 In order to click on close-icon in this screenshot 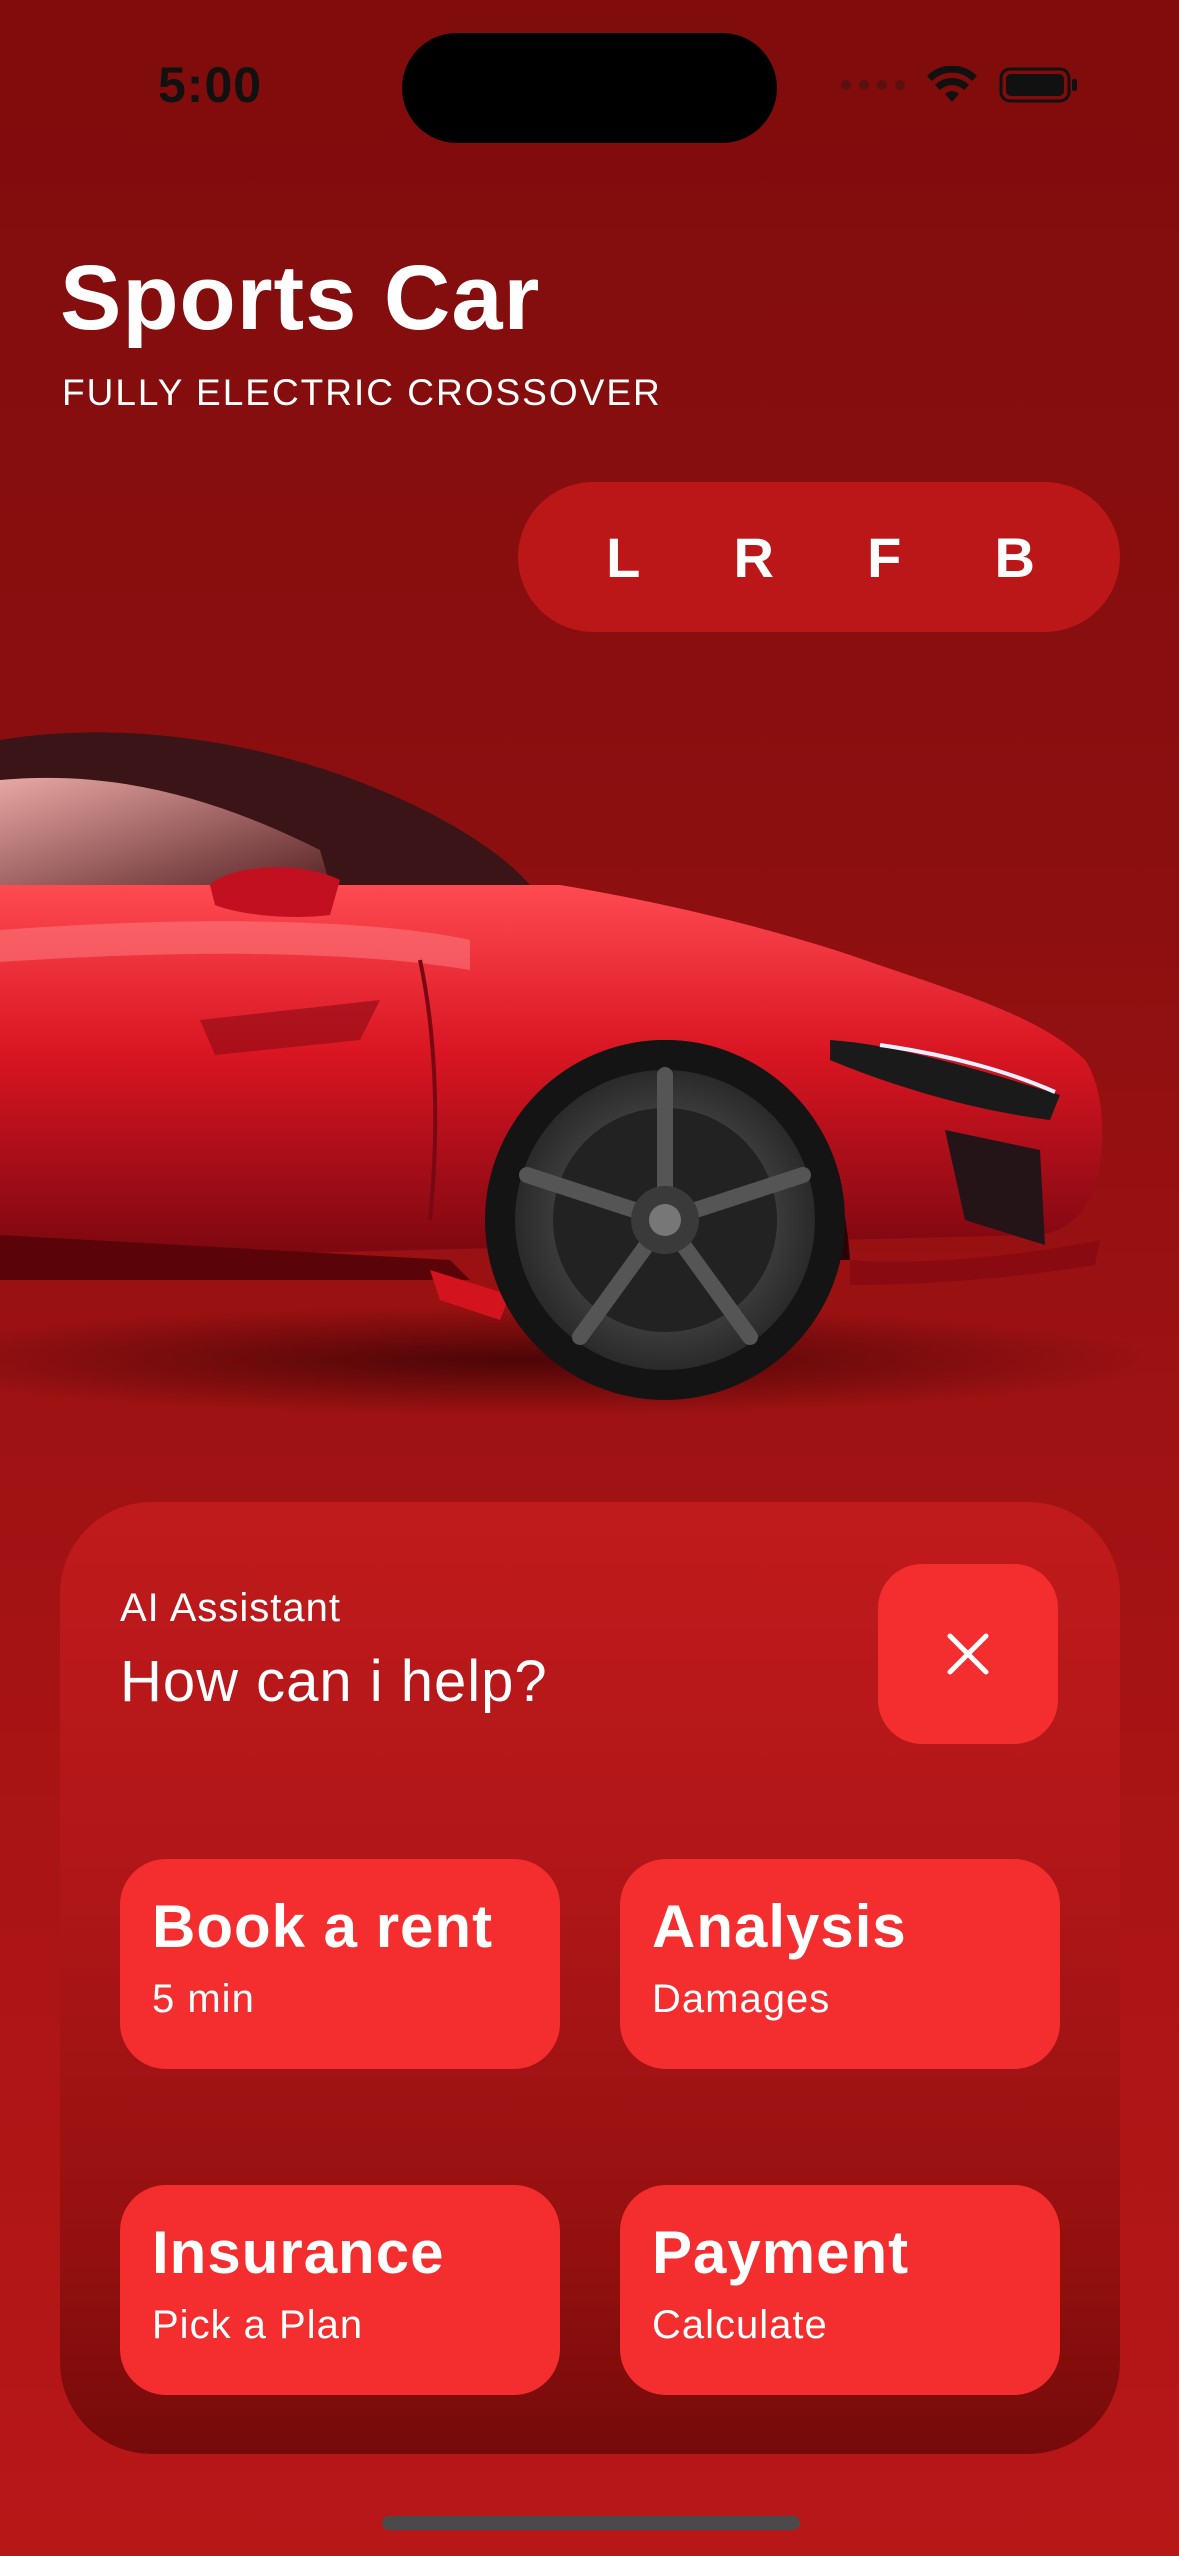, I will do `click(968, 1654)`.